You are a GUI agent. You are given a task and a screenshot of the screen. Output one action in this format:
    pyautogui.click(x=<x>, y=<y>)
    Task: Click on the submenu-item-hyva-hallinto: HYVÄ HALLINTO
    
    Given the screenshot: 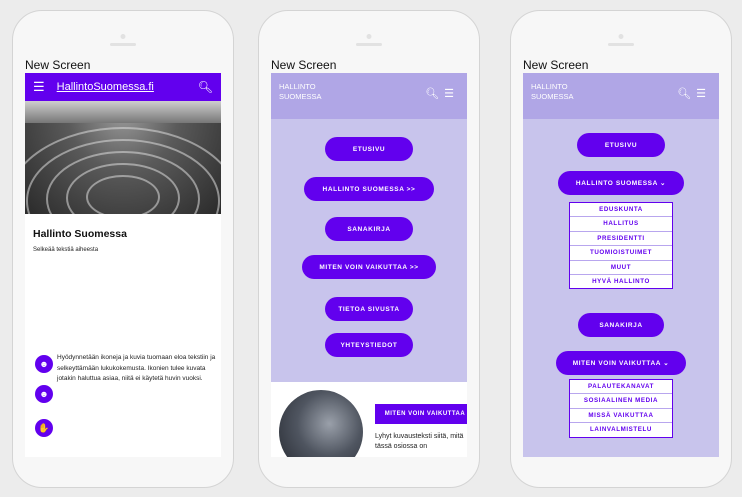 What is the action you would take?
    pyautogui.click(x=621, y=281)
    